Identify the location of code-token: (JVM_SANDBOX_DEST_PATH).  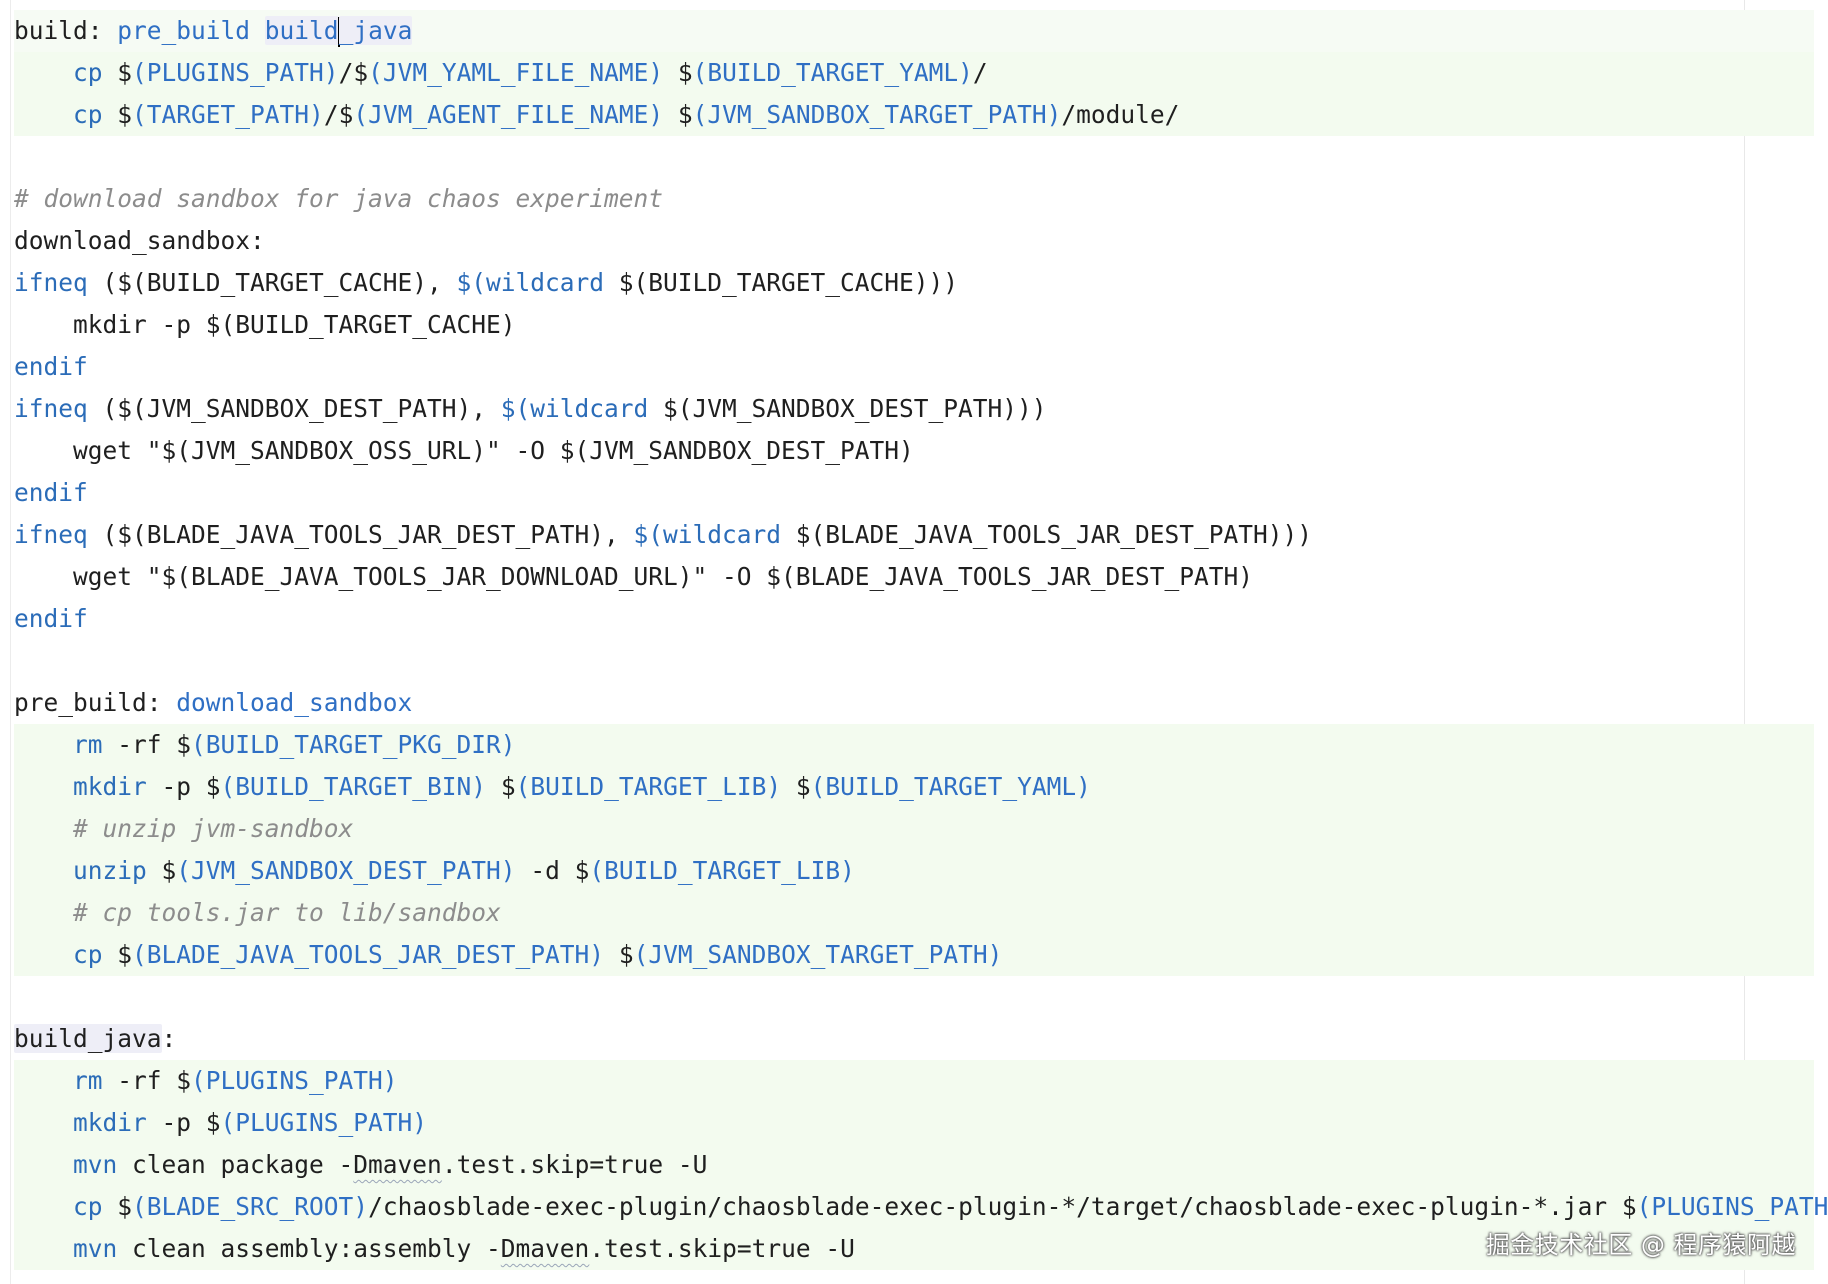
(346, 870).